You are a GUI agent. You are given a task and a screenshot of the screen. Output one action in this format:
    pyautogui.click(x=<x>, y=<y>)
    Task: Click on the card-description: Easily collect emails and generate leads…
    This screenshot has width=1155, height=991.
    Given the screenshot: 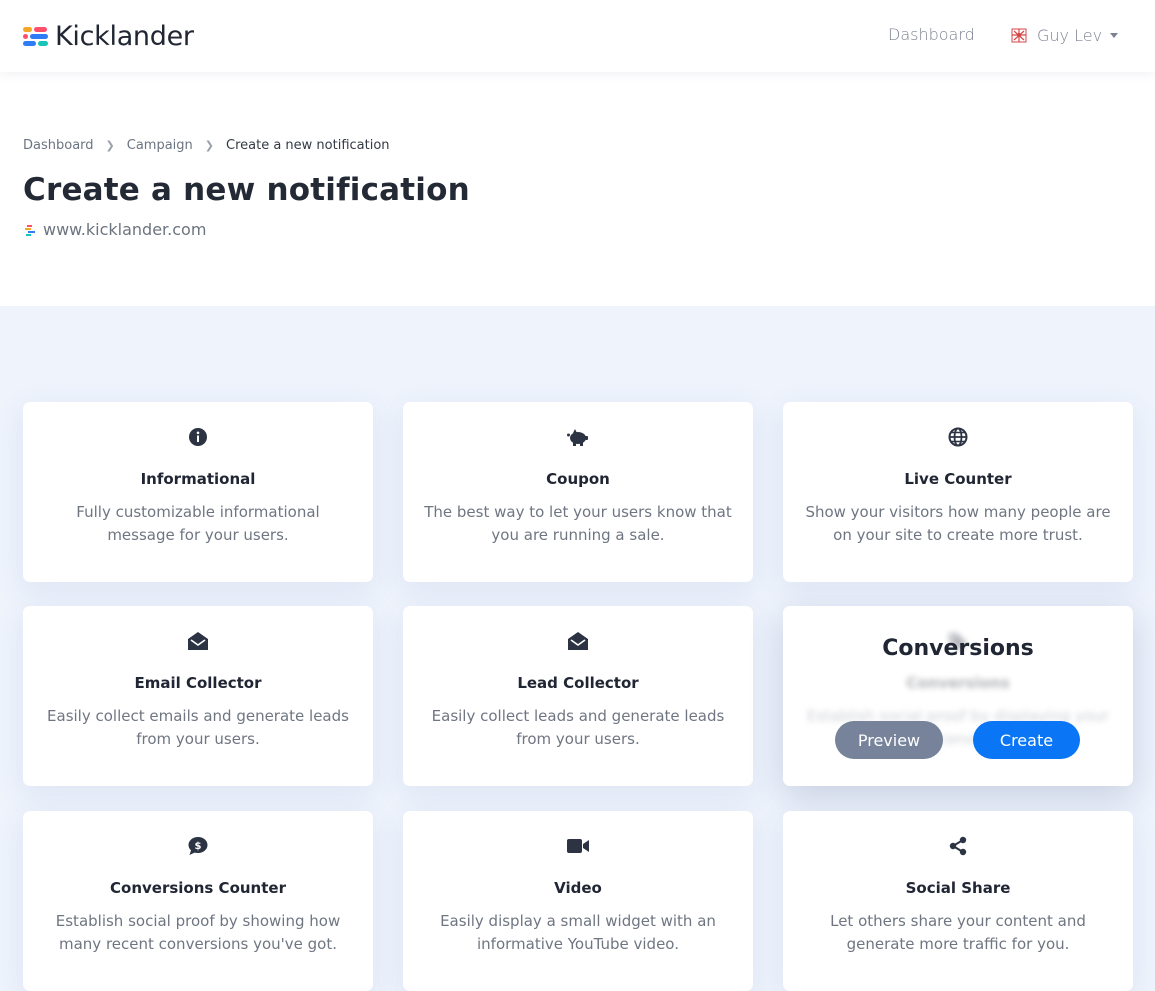 What is the action you would take?
    pyautogui.click(x=198, y=727)
    